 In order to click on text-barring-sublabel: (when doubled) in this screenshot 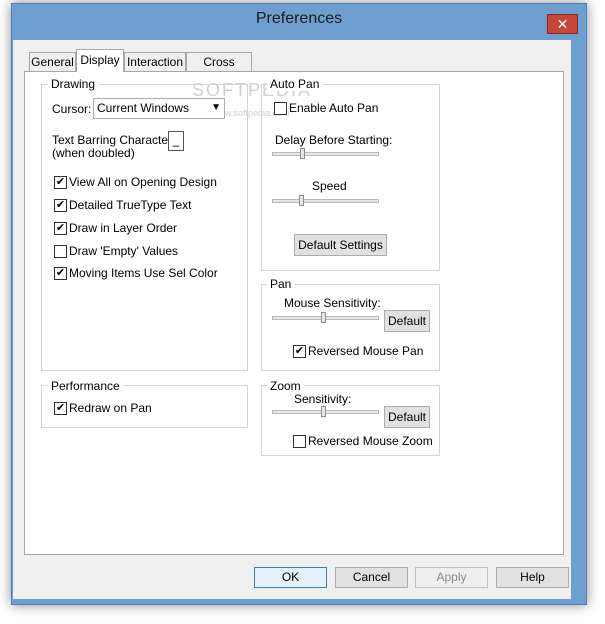, I will do `click(93, 153)`.